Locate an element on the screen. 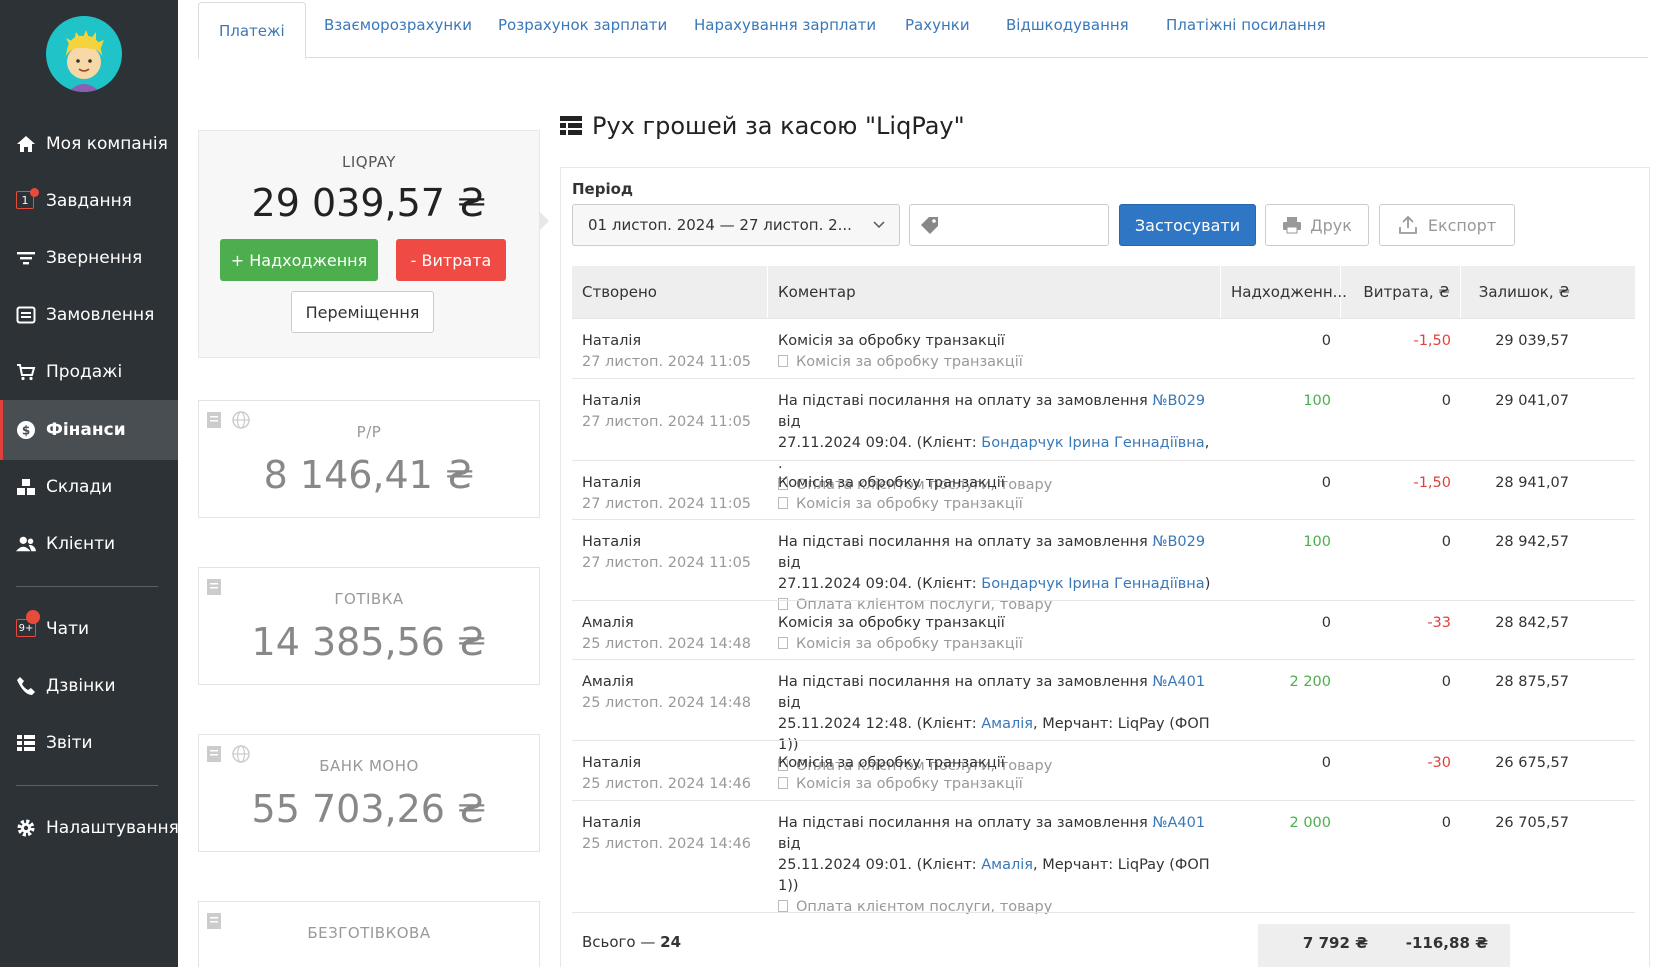  cashbox-card-mono: БАНК МОНО 55 703,26 ₴ is located at coordinates (369, 793).